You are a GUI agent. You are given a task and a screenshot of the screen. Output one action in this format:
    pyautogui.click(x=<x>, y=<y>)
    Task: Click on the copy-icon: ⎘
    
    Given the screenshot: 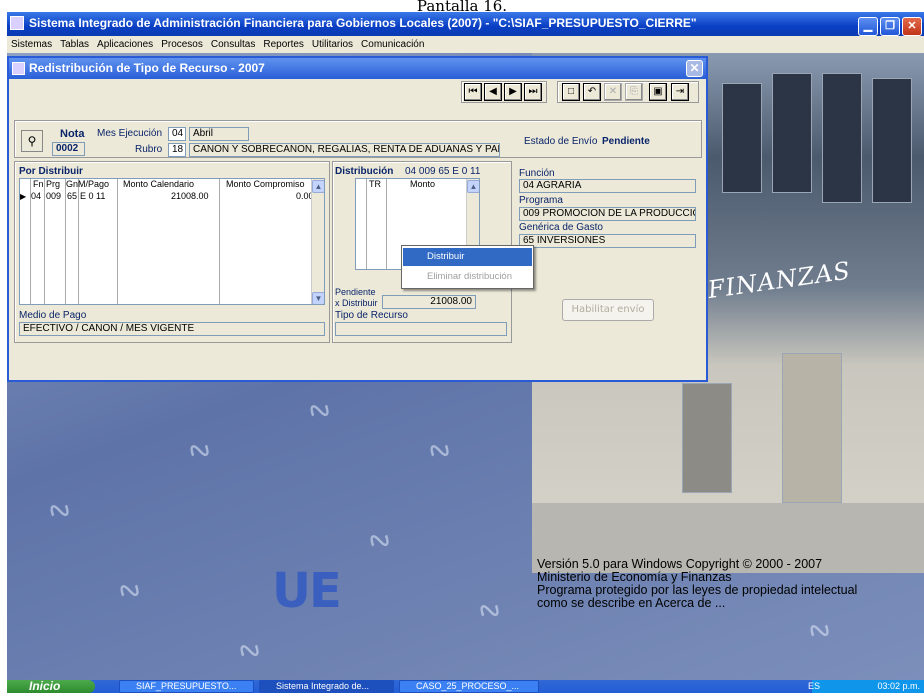 What is the action you would take?
    pyautogui.click(x=634, y=92)
    